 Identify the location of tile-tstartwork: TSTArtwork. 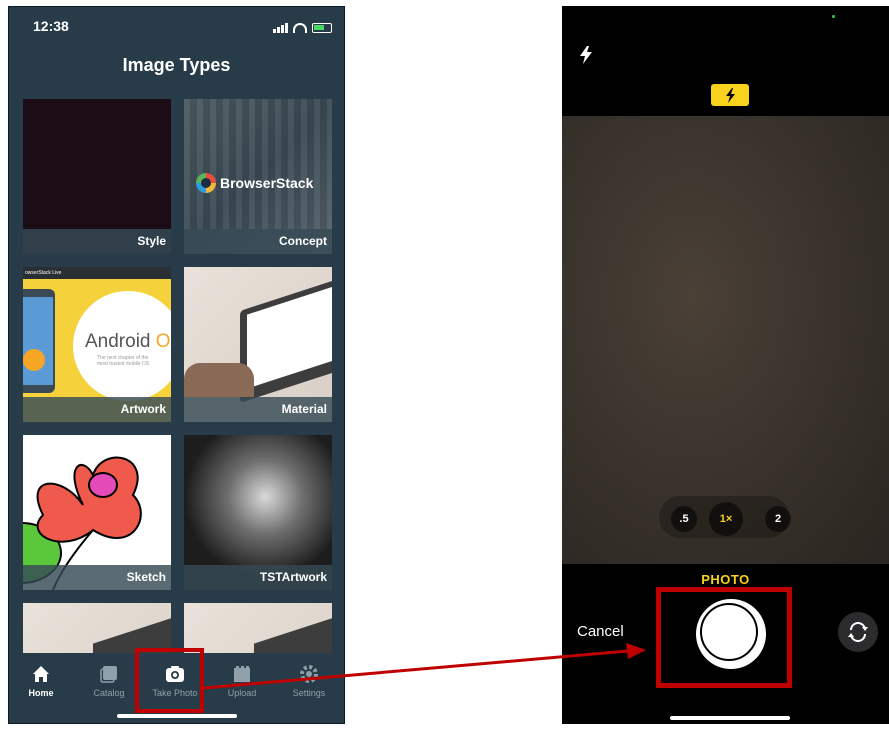
(258, 512).